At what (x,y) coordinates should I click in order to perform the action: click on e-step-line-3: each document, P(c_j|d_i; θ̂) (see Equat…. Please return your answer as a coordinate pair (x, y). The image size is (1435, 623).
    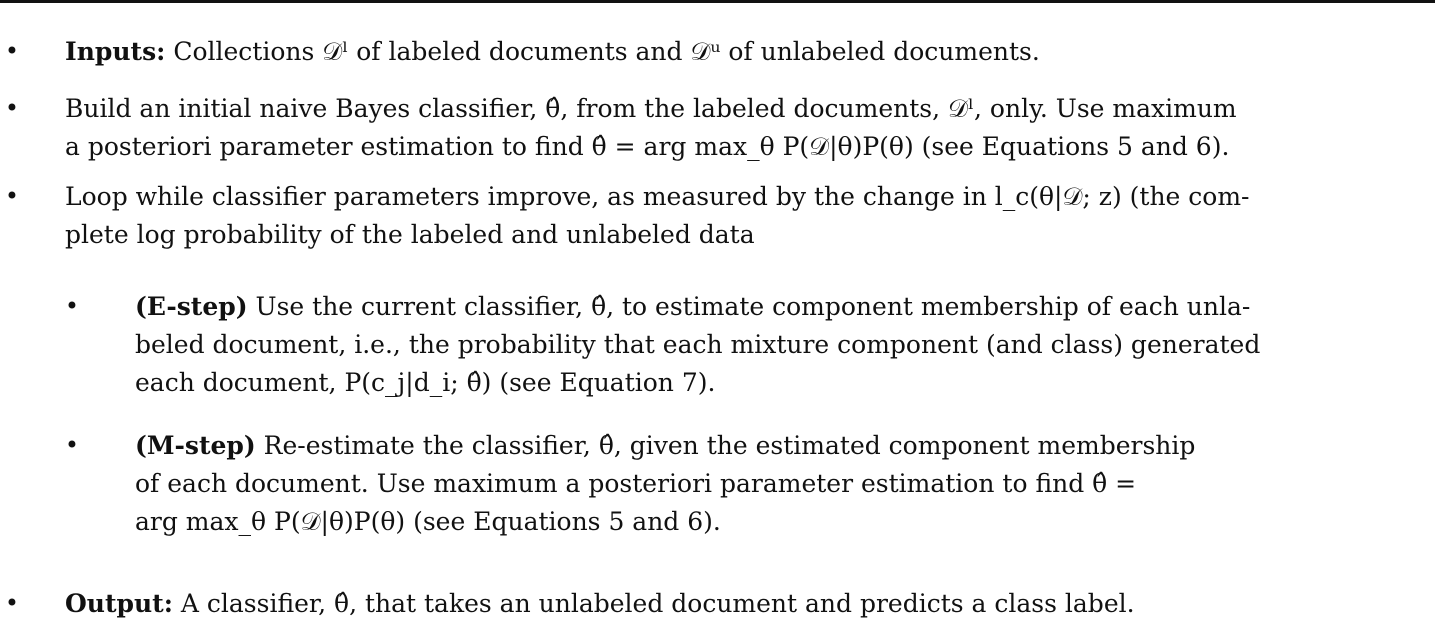
    Looking at the image, I should click on (425, 382).